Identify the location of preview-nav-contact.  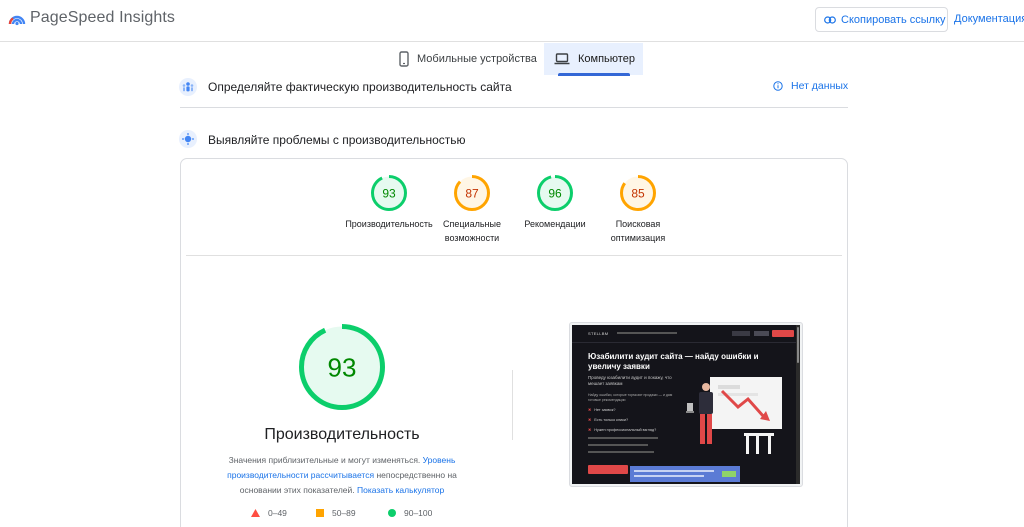
(741, 333).